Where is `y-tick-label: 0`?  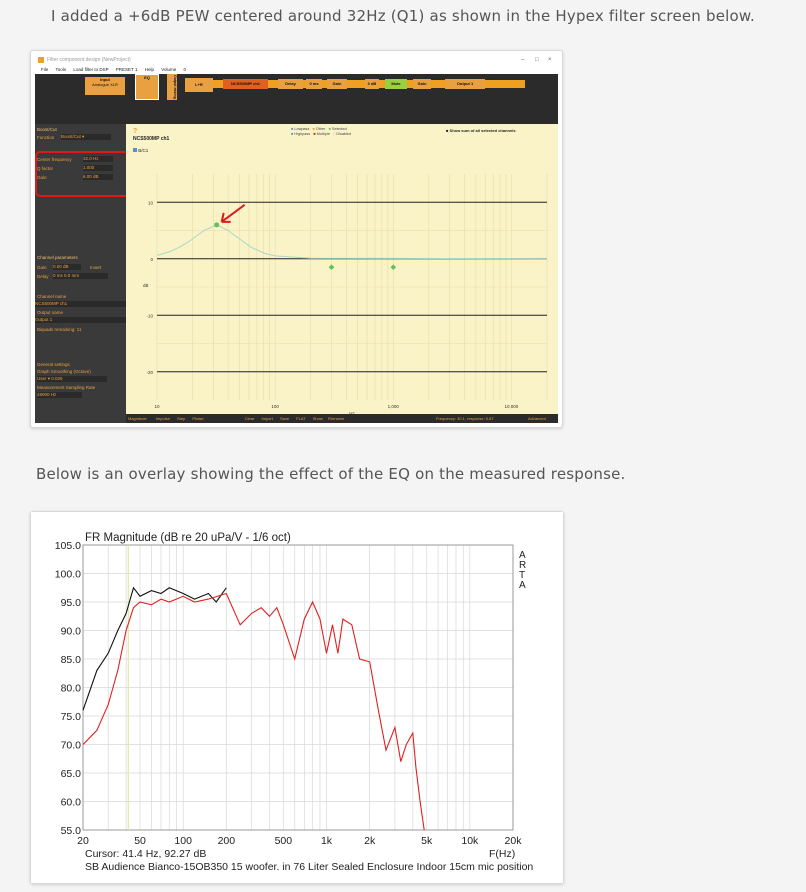
y-tick-label: 0 is located at coordinates (151, 259).